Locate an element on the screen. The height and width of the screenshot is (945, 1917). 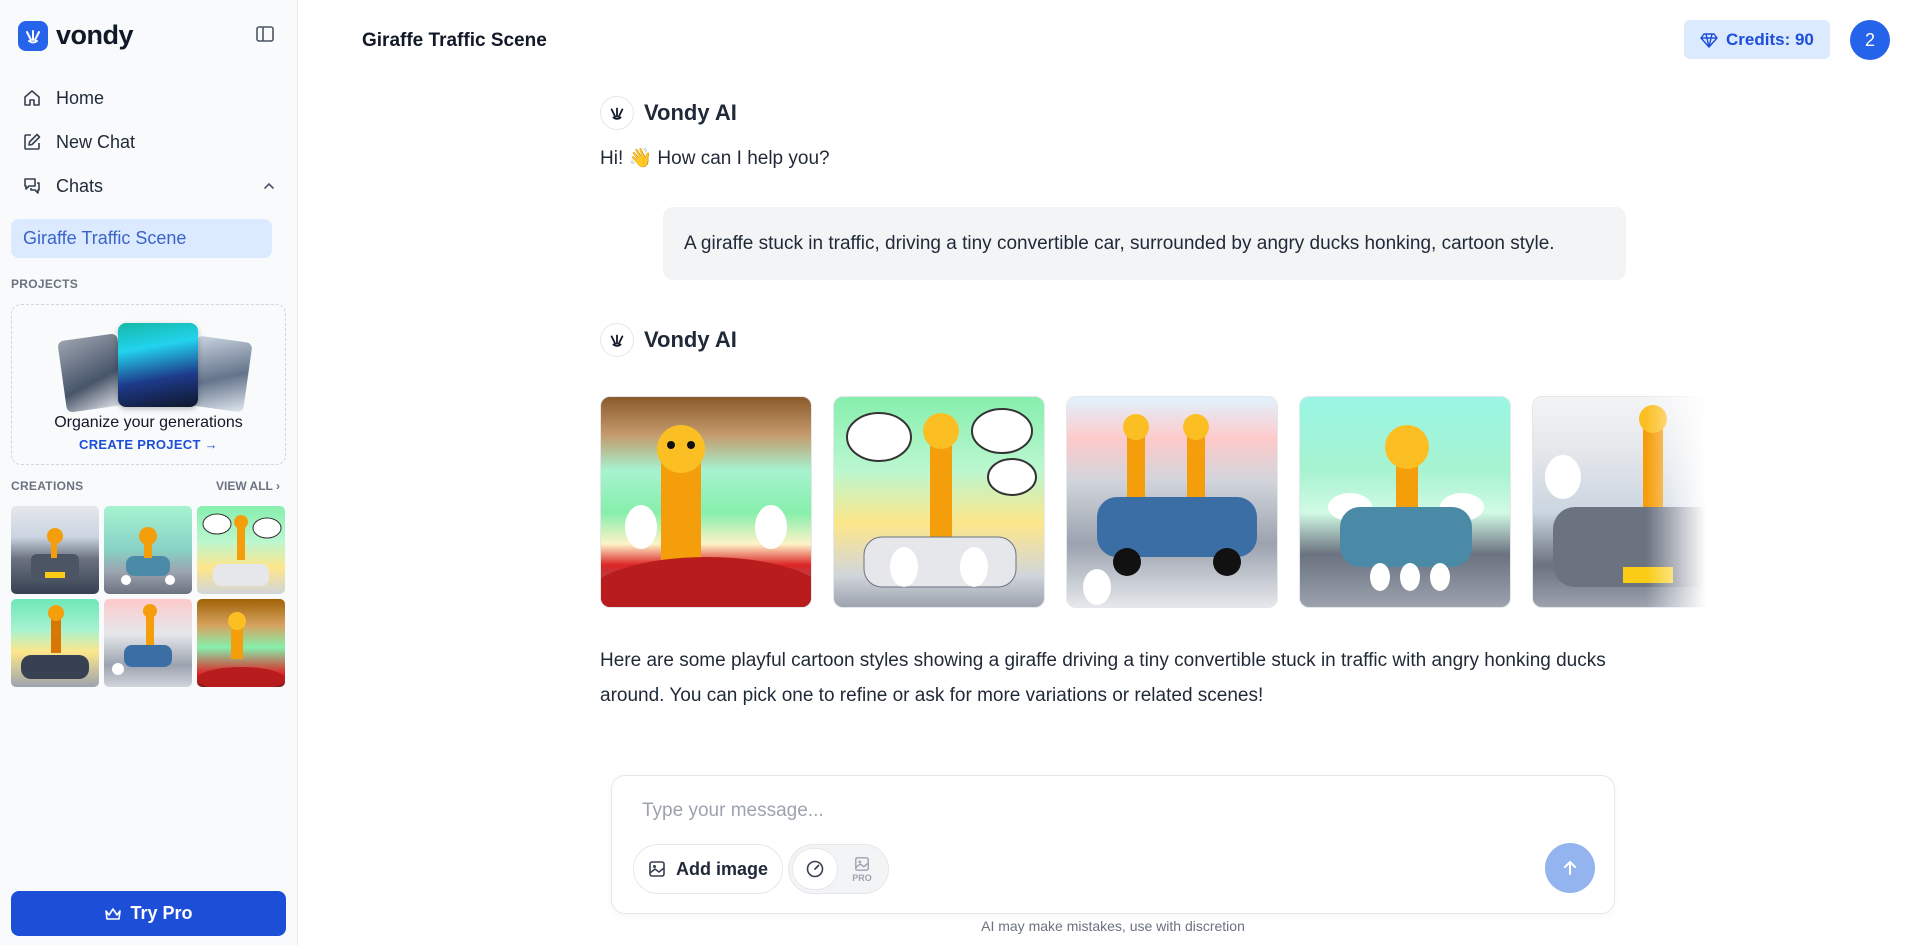
view-all-link: VIEW ALL › is located at coordinates (248, 486).